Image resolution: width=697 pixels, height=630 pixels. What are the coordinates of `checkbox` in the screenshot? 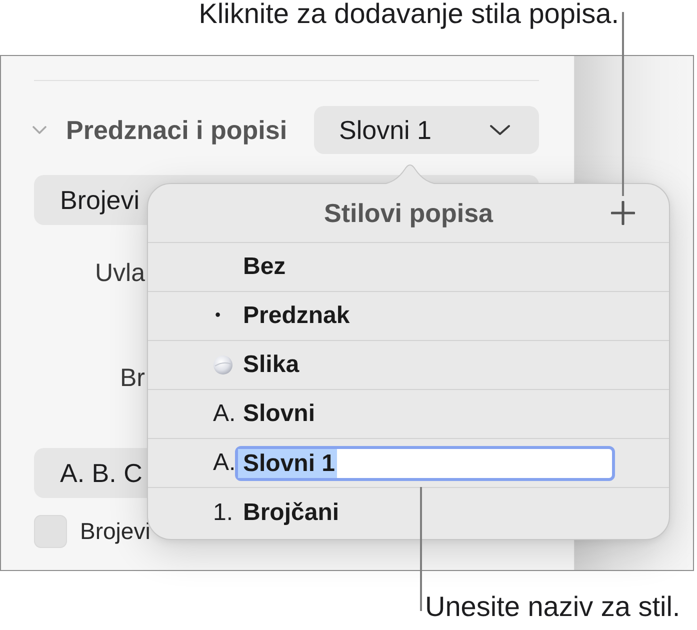 It's located at (50, 531).